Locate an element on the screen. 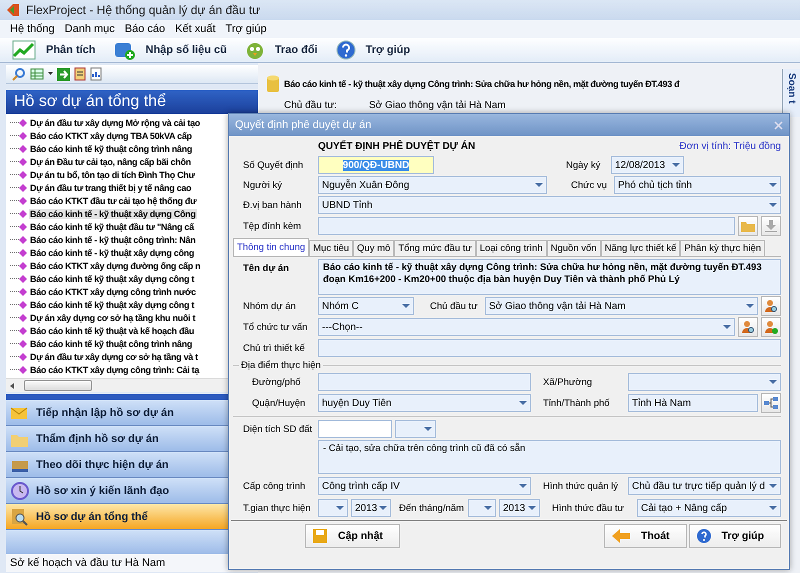  tree-item: Dự án đầu tư xây dựng Mở rộng và cải tạo is located at coordinates (115, 123).